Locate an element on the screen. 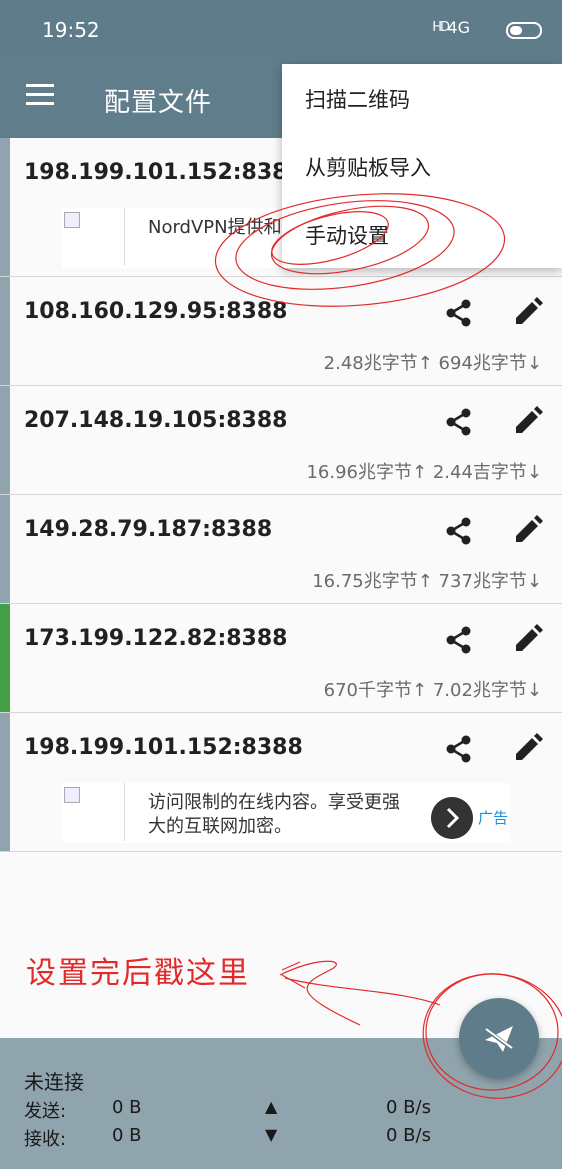 The height and width of the screenshot is (1169, 562). upload-arrow-icon: ▲ is located at coordinates (271, 1106).